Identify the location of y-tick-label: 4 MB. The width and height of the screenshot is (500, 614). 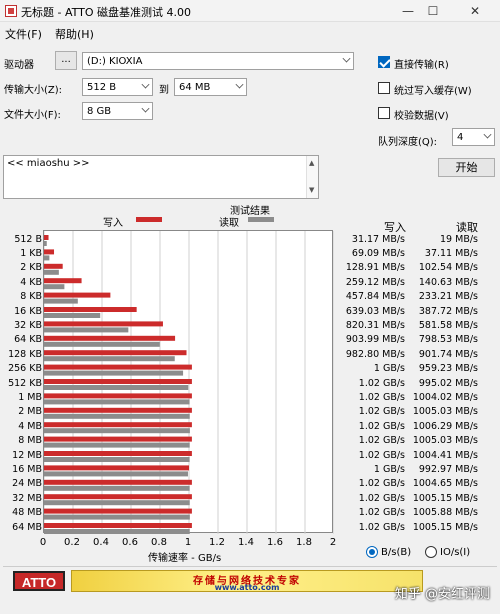
(30, 426).